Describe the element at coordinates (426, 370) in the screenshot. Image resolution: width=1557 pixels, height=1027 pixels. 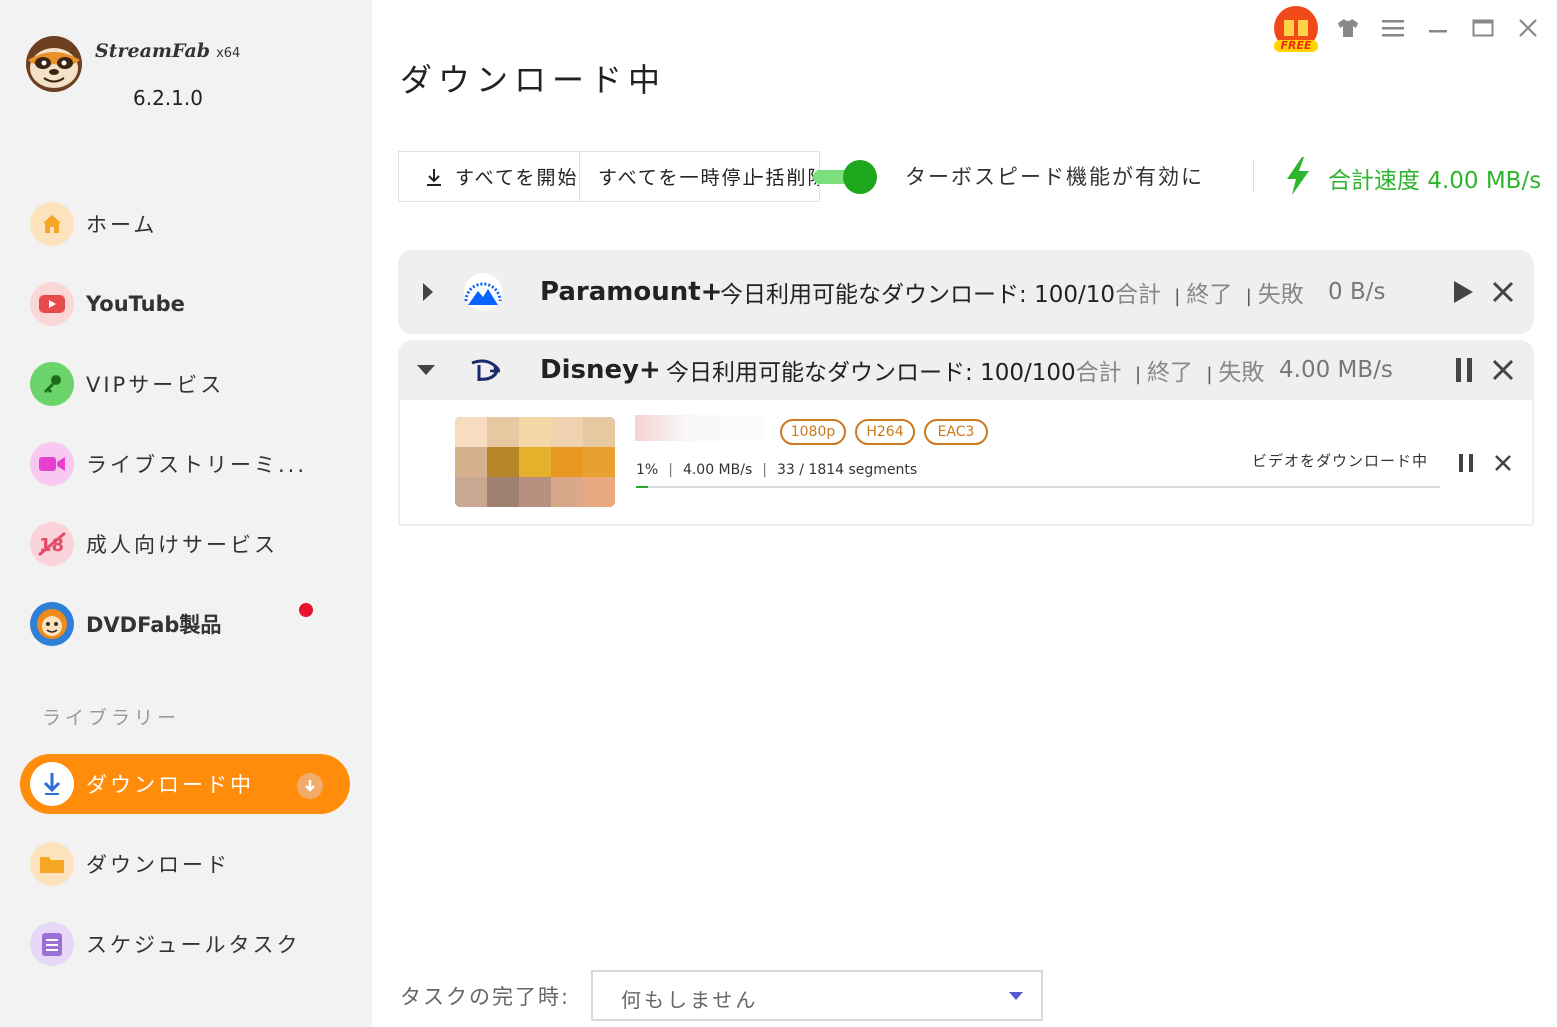
I see `collapse-arrow-icon` at that location.